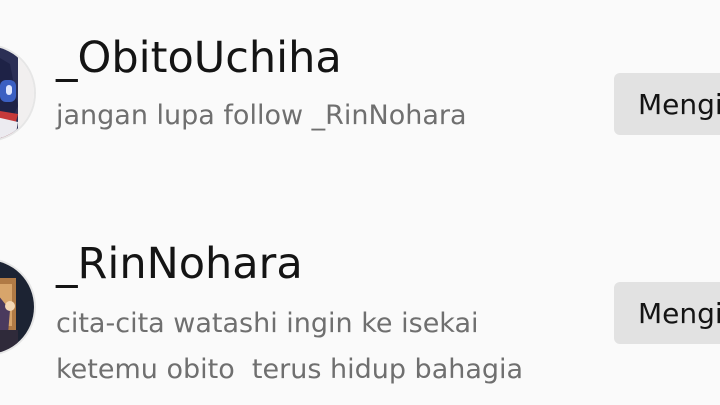 The height and width of the screenshot is (405, 720). Describe the element at coordinates (199, 58) in the screenshot. I see `username: _ObitoUchiha` at that location.